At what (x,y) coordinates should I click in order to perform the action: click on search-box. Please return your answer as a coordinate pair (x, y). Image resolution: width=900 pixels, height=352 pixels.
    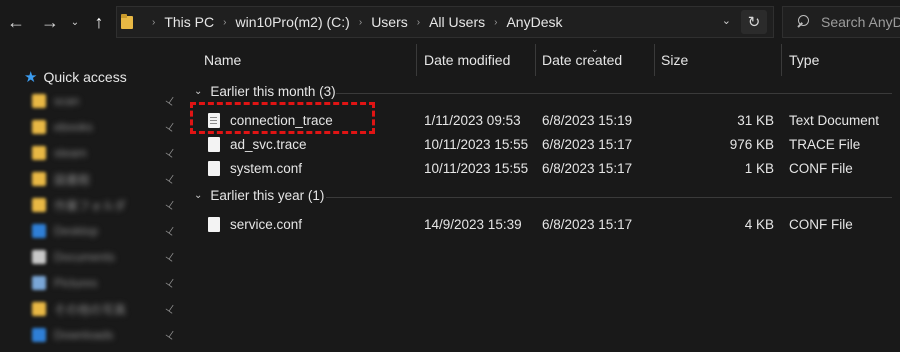
    Looking at the image, I should click on (841, 22).